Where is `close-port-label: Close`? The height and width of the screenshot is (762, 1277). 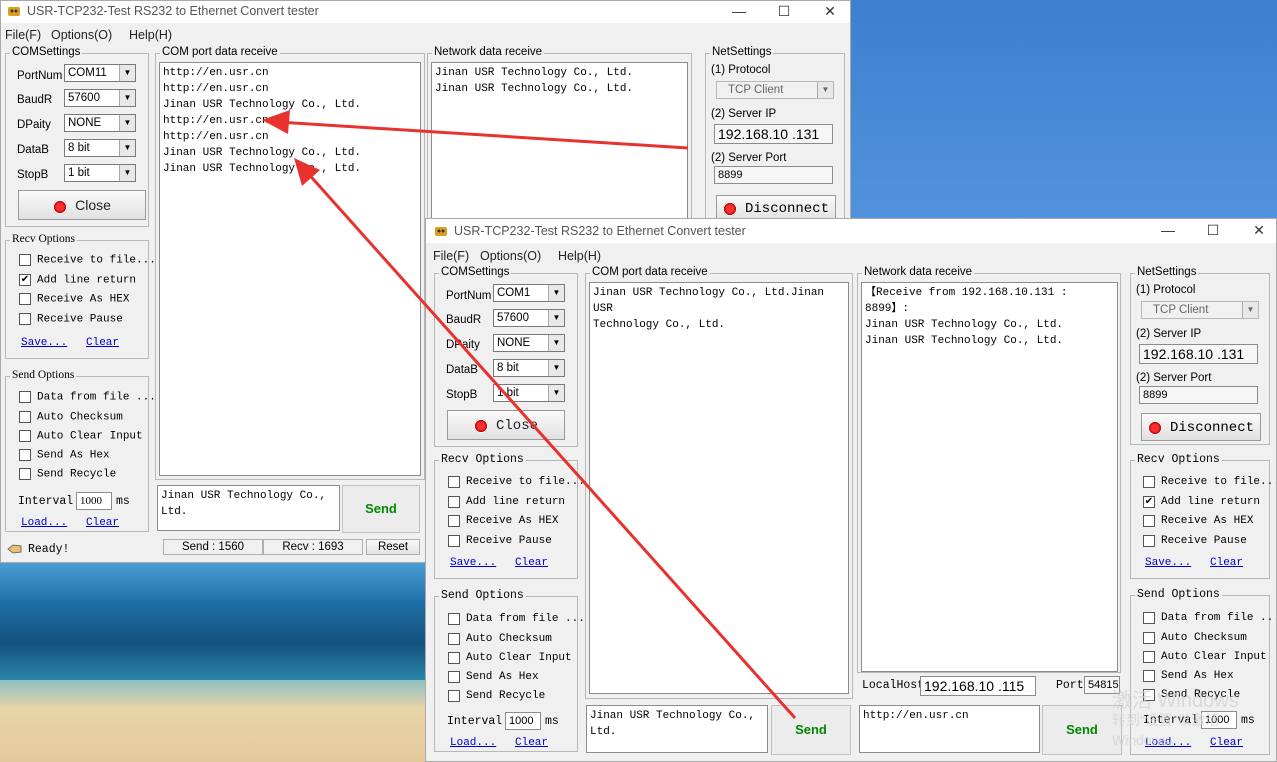 close-port-label: Close is located at coordinates (93, 205).